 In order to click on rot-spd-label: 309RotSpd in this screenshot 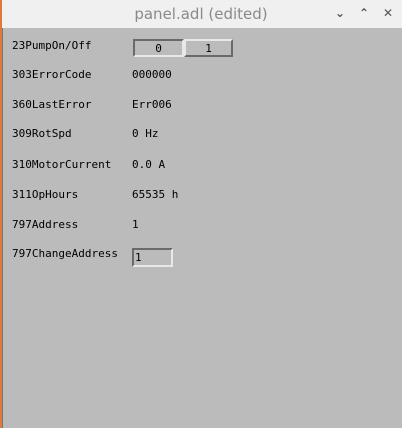, I will do `click(42, 133)`.